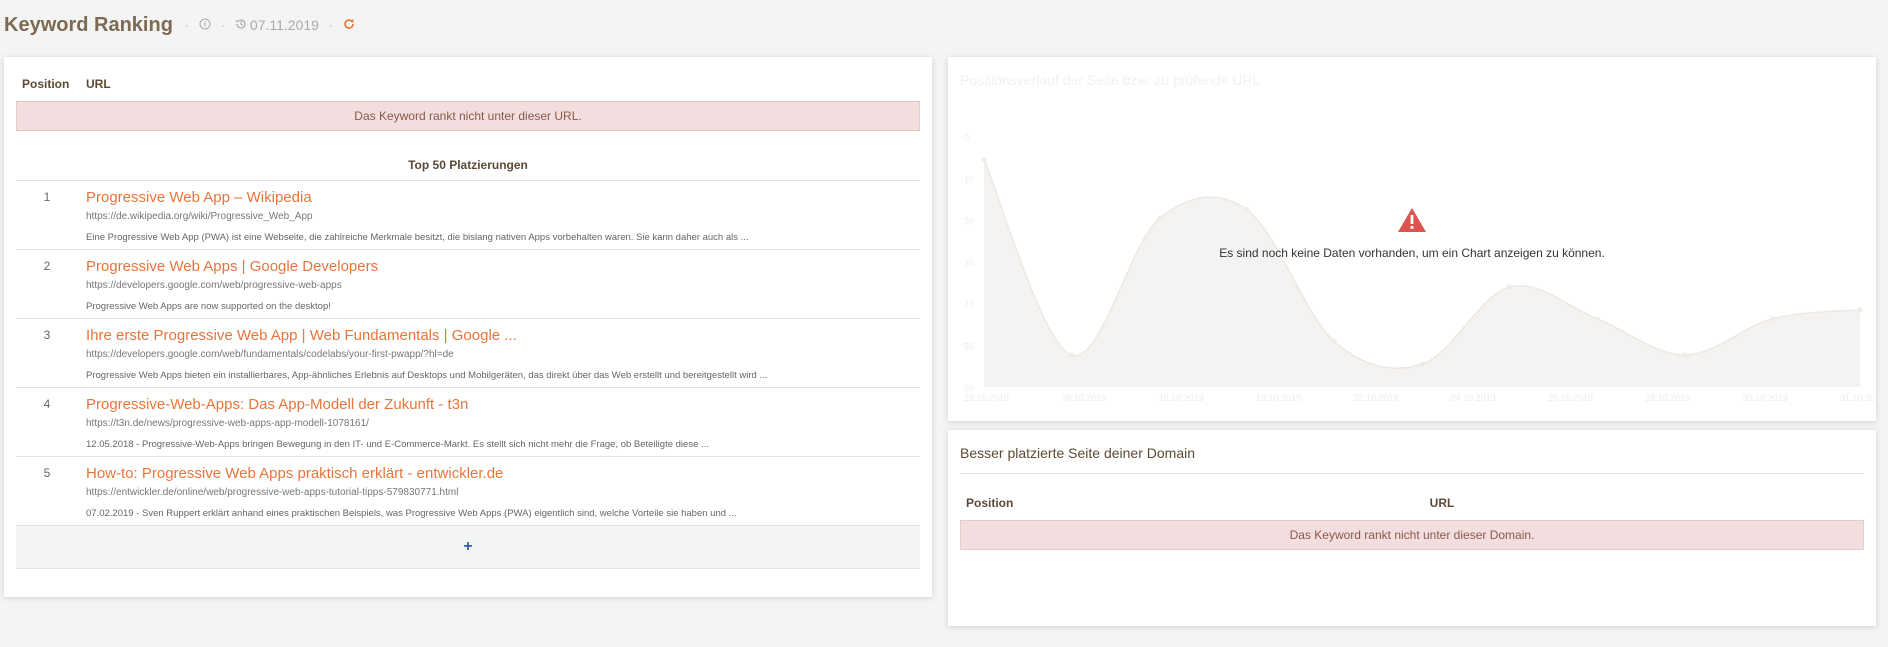  Describe the element at coordinates (88, 24) in the screenshot. I see `page-title: Keyword Ranking` at that location.